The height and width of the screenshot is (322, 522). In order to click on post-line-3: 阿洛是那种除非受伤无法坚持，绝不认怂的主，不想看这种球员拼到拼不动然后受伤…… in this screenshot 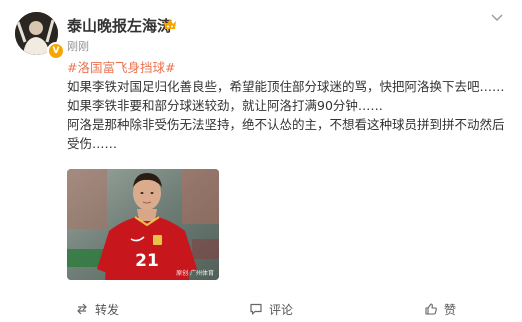, I will do `click(286, 134)`.